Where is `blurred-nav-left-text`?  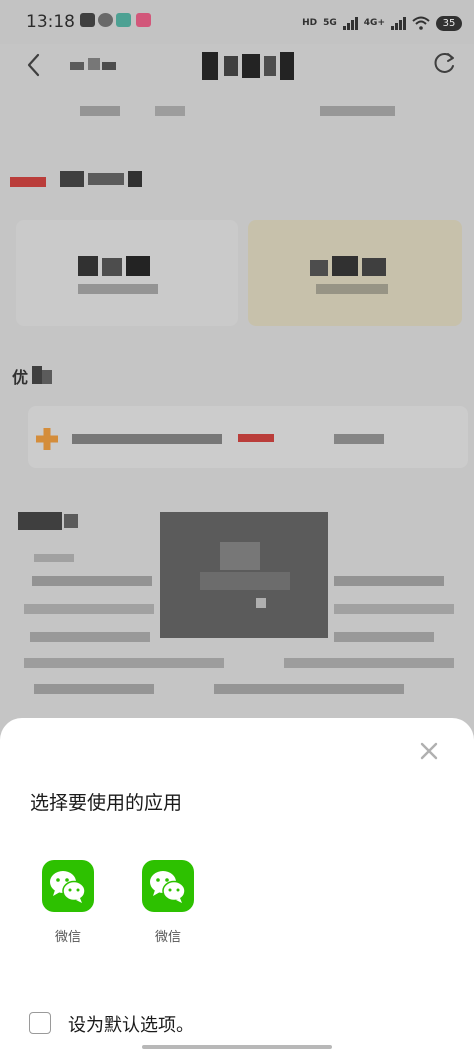
blurred-nav-left-text is located at coordinates (94, 65).